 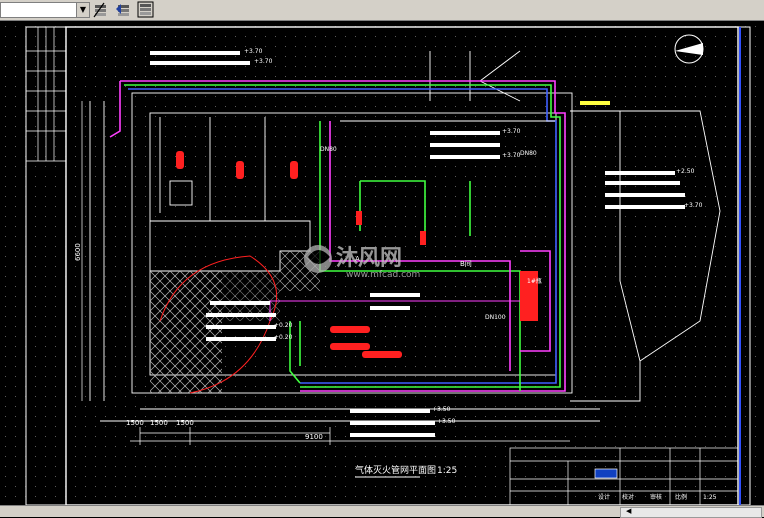 I want to click on label-dn-c: DN100, so click(x=495, y=317).